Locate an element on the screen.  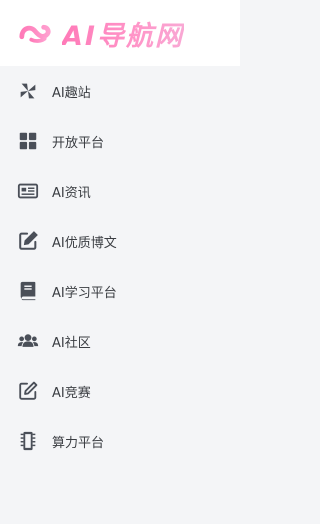
sidebar-item-computing-platform: 算力平台 is located at coordinates (120, 441).